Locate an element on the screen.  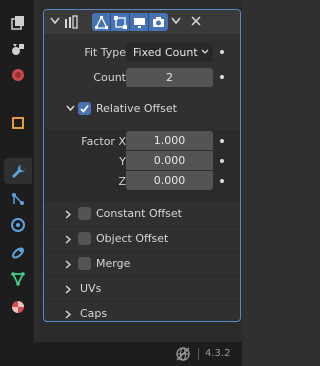
constant-offset-label: Constant Offset is located at coordinates (139, 213).